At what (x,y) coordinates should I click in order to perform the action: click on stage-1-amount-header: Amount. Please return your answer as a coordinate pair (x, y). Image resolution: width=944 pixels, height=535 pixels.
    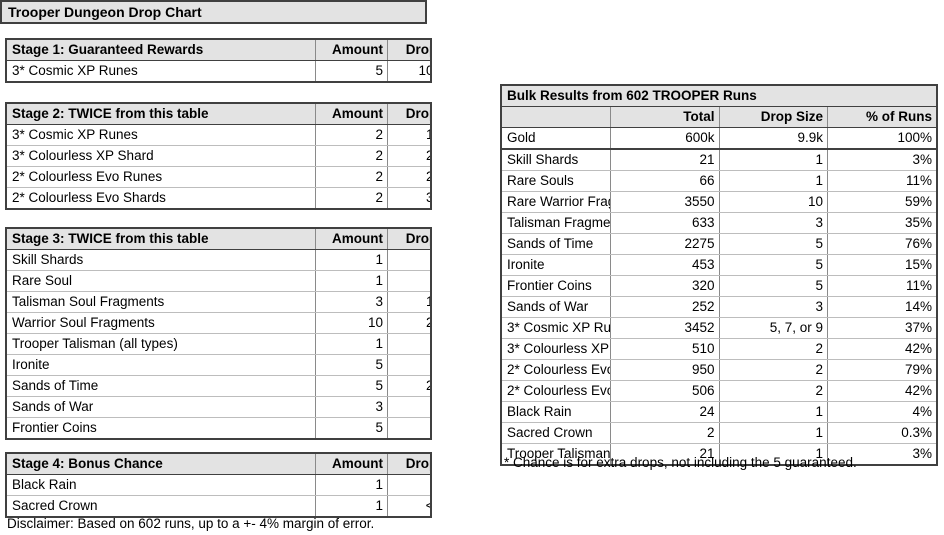
    Looking at the image, I should click on (351, 50).